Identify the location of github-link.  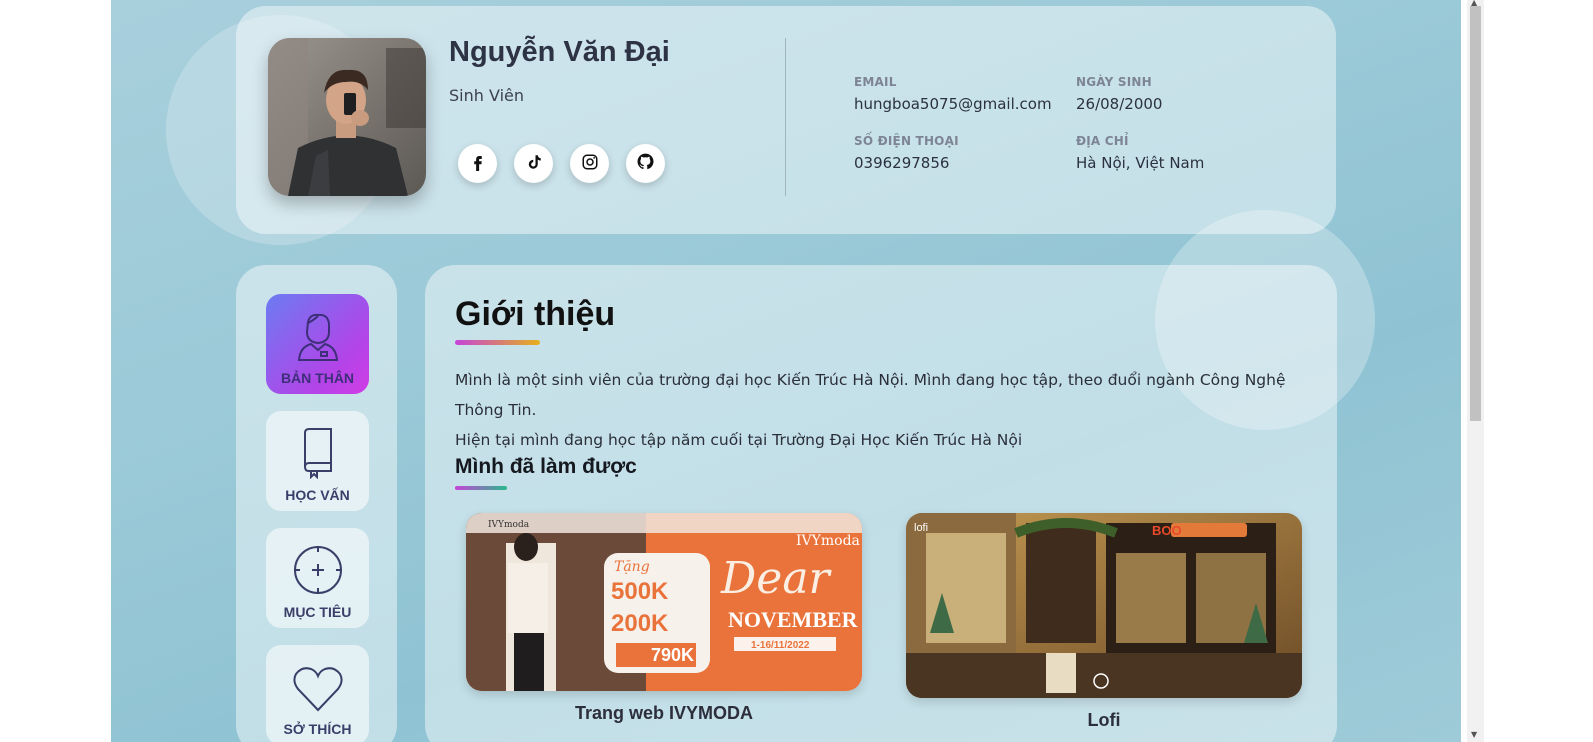
(645, 163).